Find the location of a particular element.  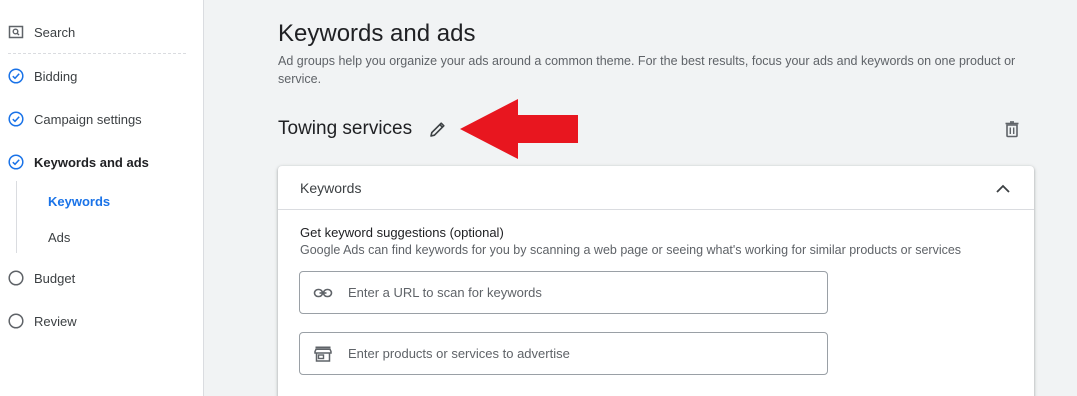

page-title: Keywords and ads is located at coordinates (377, 33).